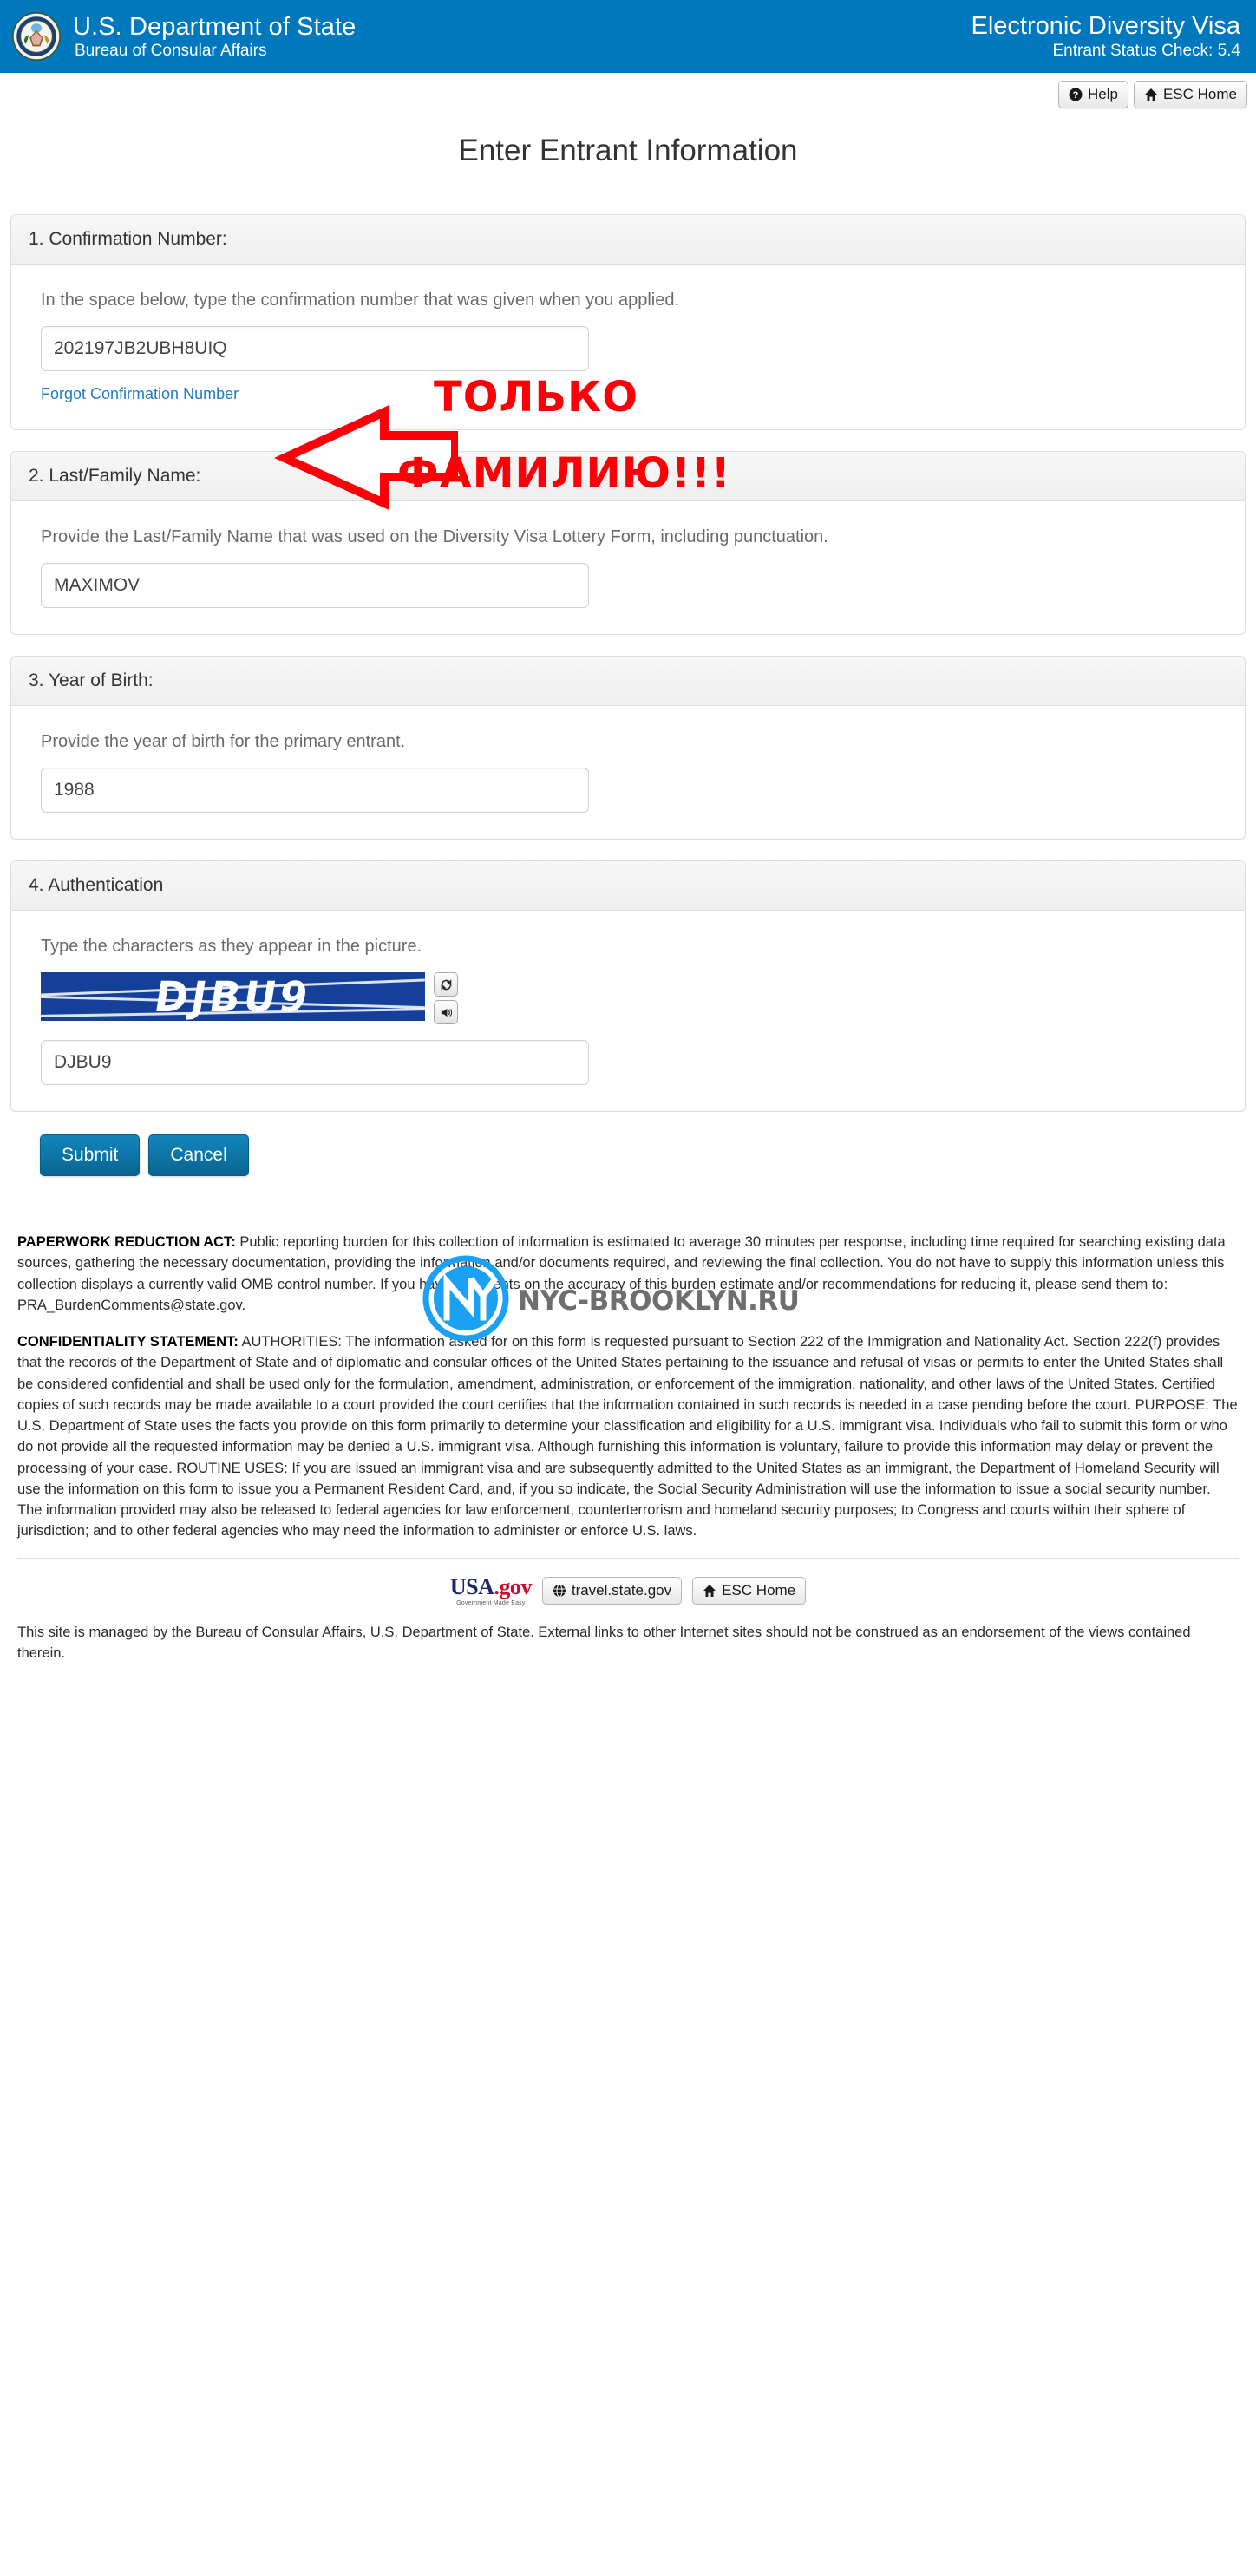  I want to click on us-department-of-state-seal-icon, so click(36, 36).